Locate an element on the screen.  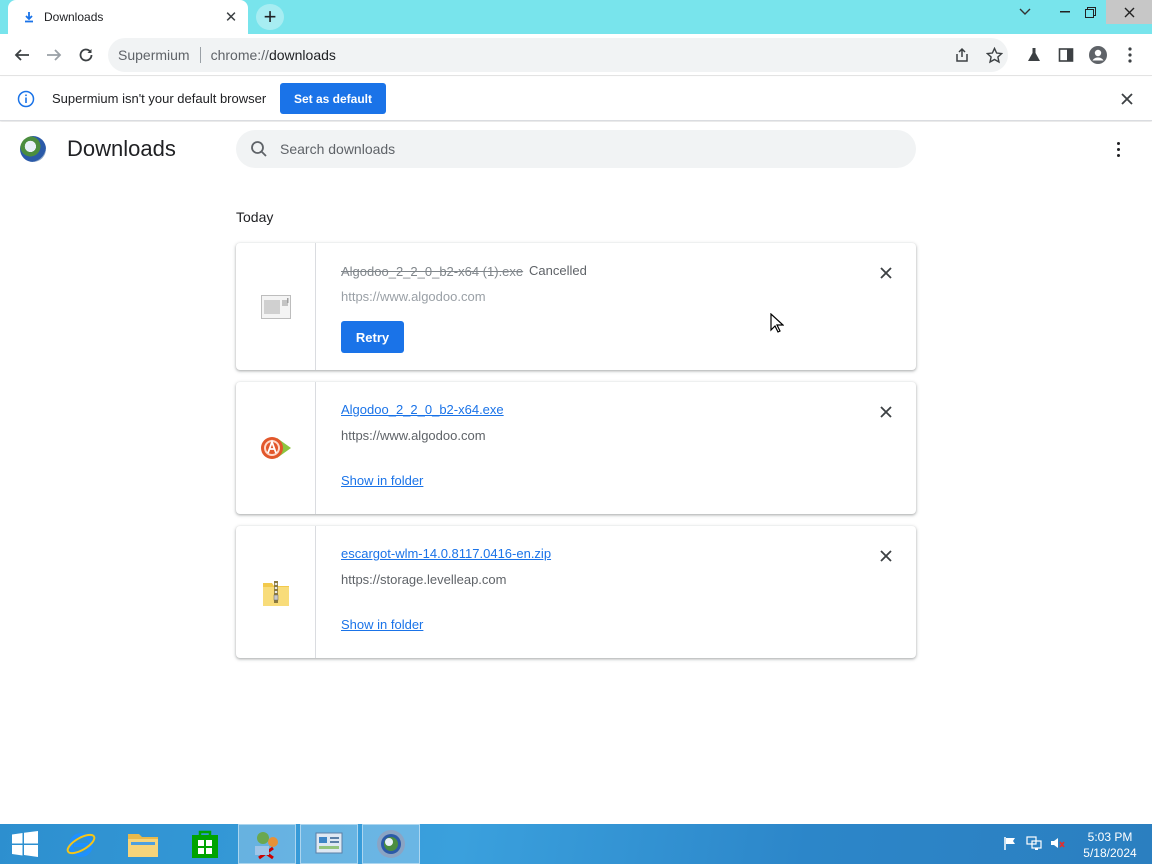
site-label: Supermium is located at coordinates (154, 55).